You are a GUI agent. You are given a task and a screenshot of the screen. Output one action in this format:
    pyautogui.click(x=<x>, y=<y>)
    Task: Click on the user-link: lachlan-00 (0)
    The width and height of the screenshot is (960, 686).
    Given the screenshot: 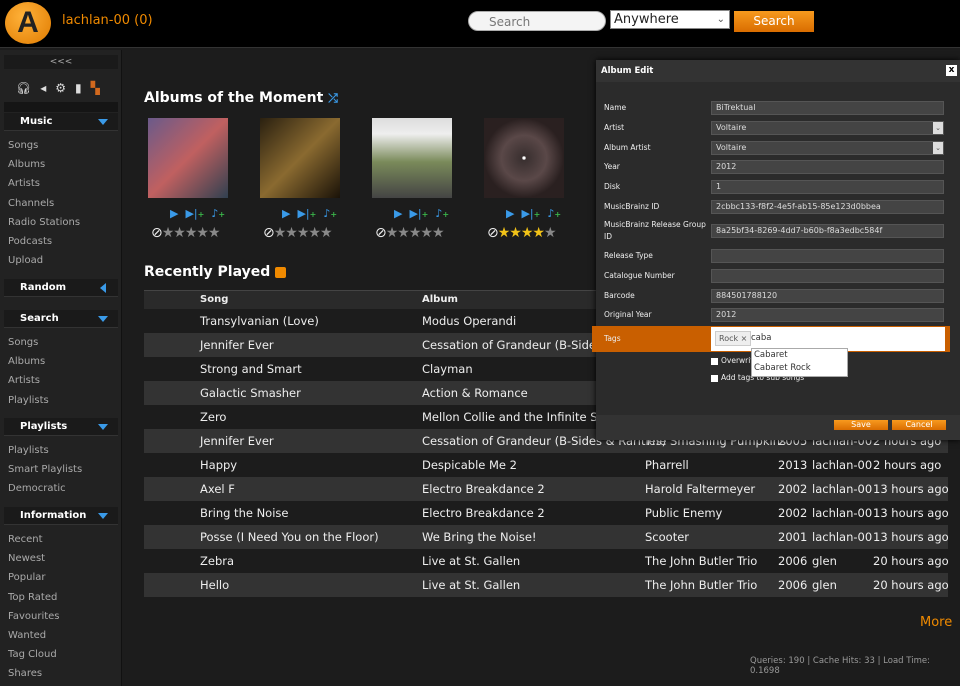 What is the action you would take?
    pyautogui.click(x=107, y=20)
    